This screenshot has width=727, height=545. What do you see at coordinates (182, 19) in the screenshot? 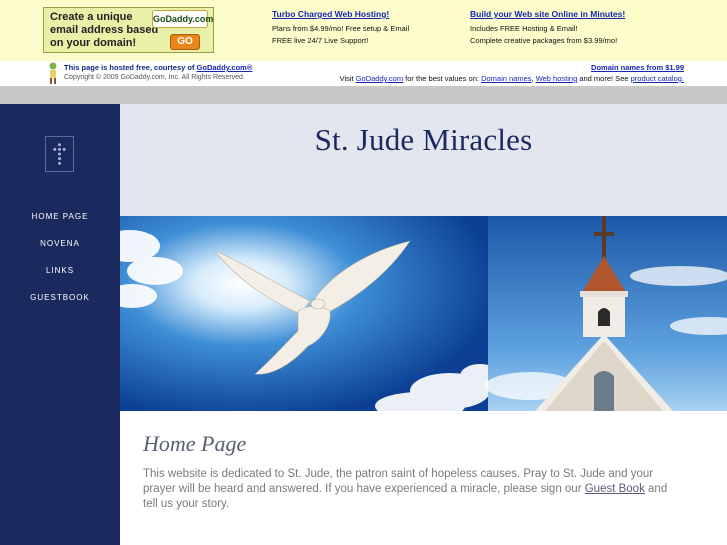
I see `godaddy-logo: GoDaddy.com` at bounding box center [182, 19].